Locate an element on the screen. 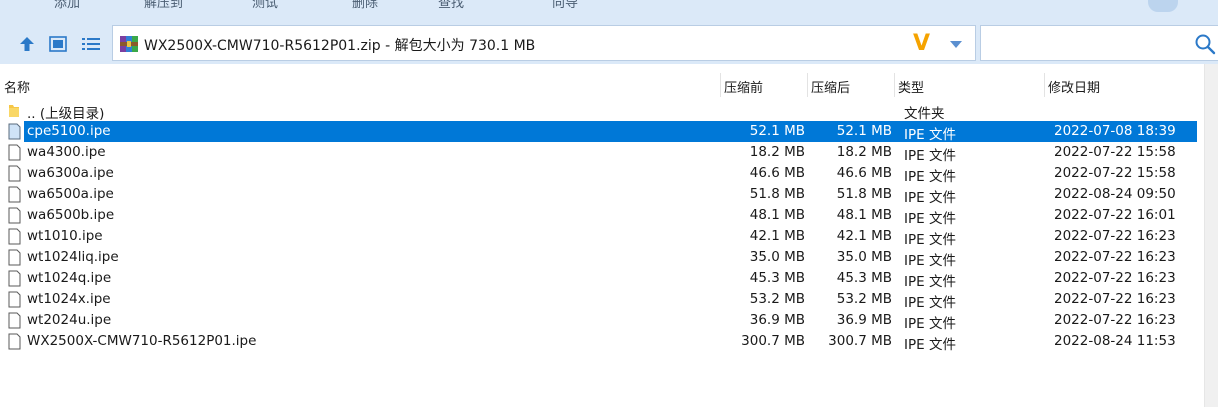 Image resolution: width=1218 pixels, height=407 pixels. file-name: WX2500X-CMW710-R5612P01.ipe is located at coordinates (142, 341).